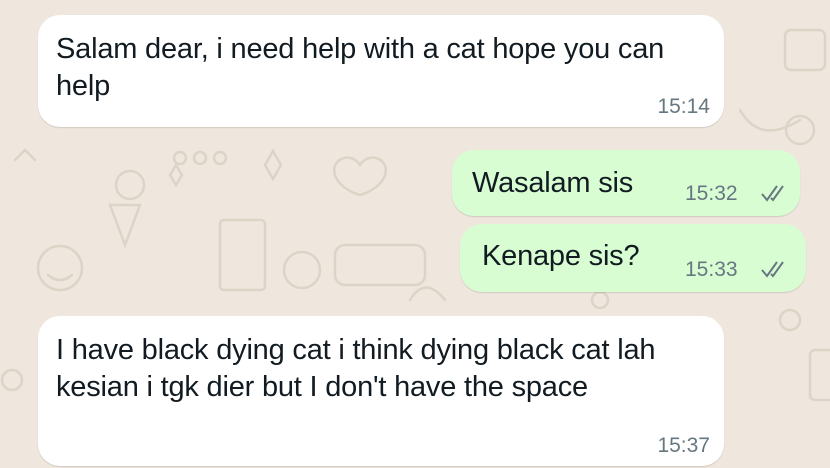 This screenshot has height=468, width=830. I want to click on face-doodle, so click(130, 185).